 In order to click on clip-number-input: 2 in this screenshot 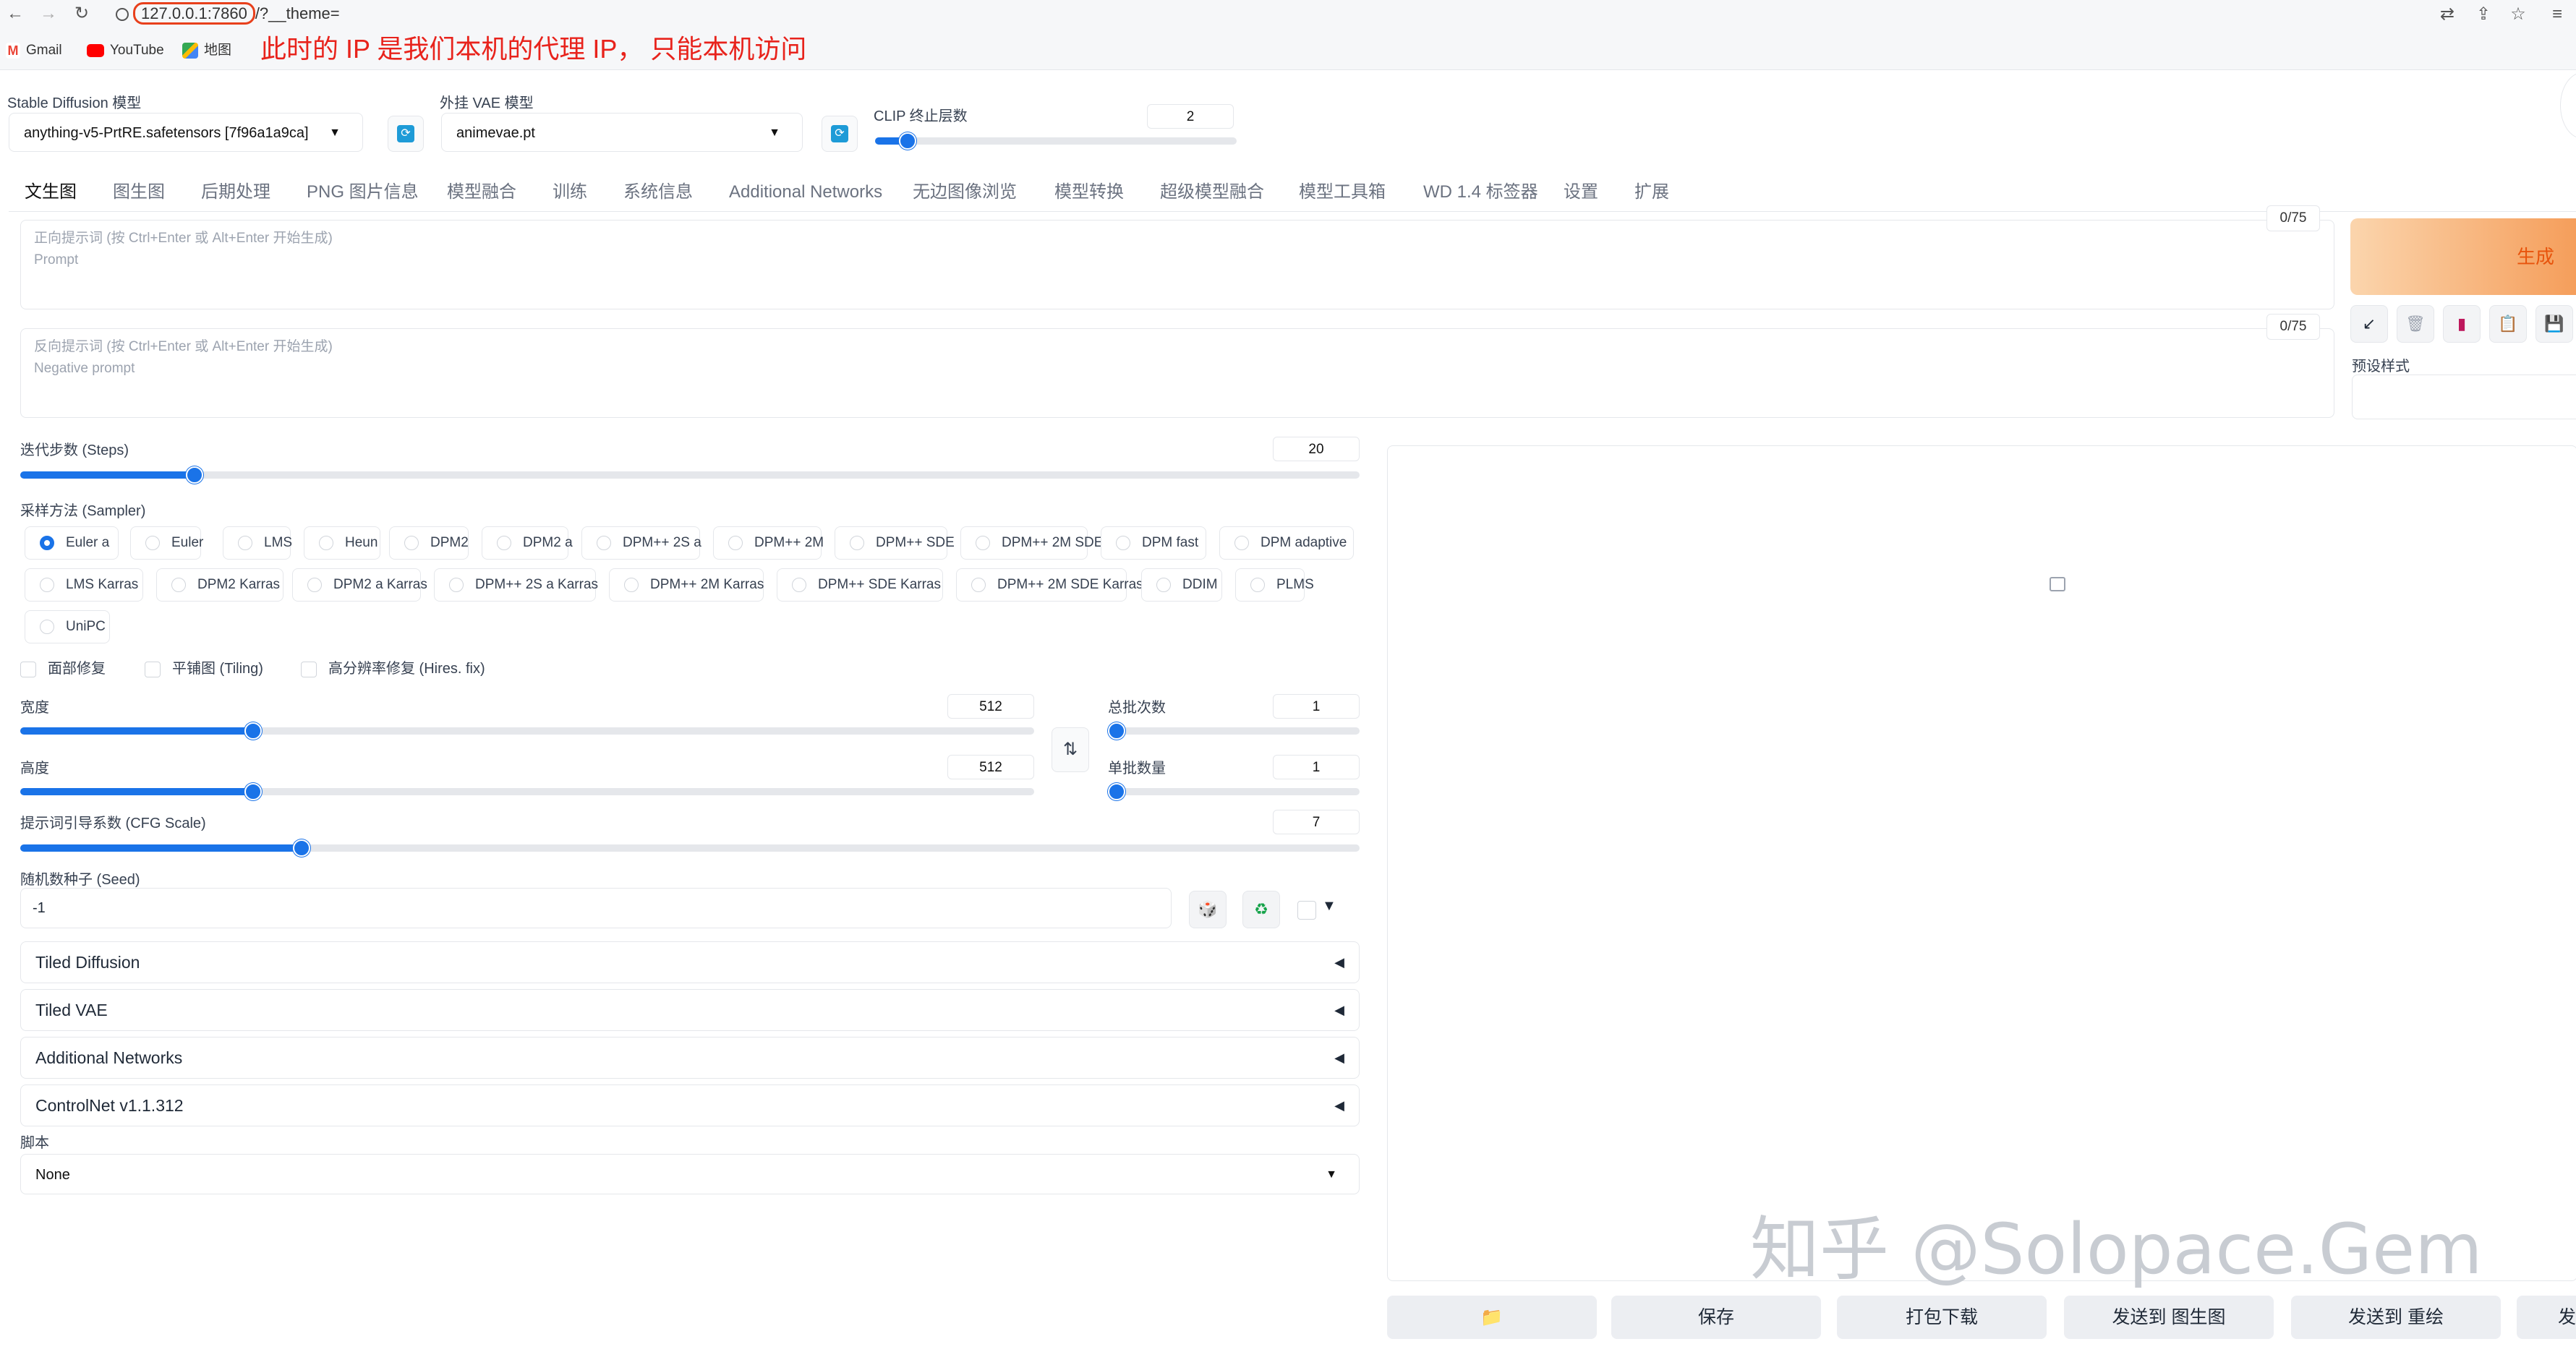, I will do `click(1190, 116)`.